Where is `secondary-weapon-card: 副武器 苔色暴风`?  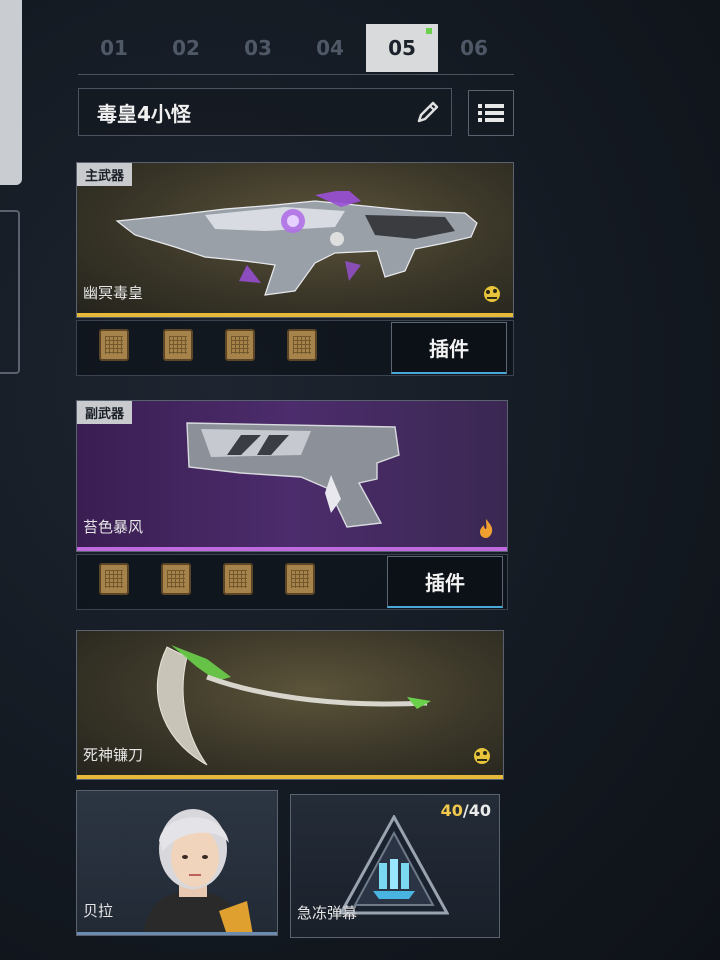
secondary-weapon-card: 副武器 苔色暴风 is located at coordinates (292, 476).